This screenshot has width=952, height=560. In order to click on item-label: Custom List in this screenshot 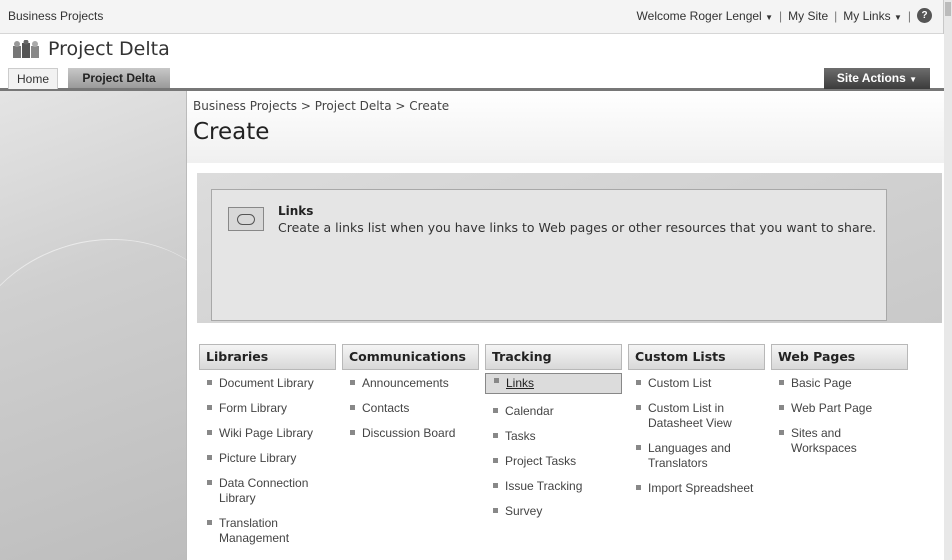, I will do `click(680, 383)`.